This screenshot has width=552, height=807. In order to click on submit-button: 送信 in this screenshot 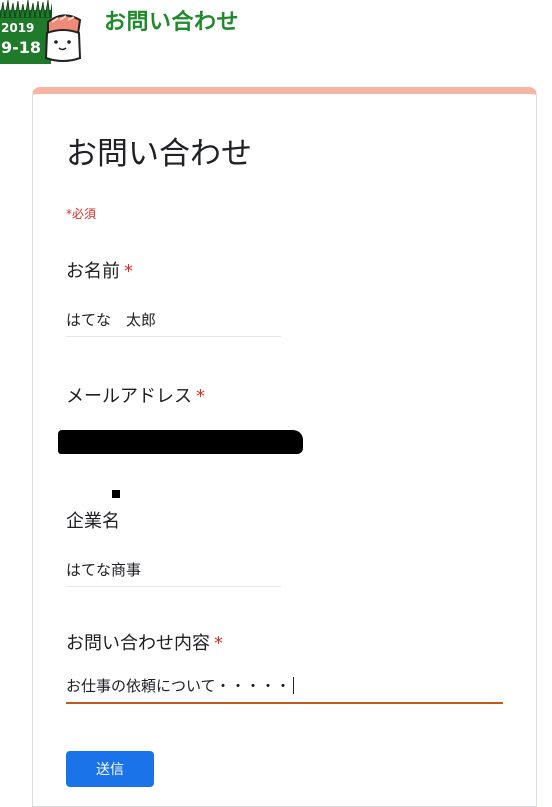, I will do `click(110, 769)`.